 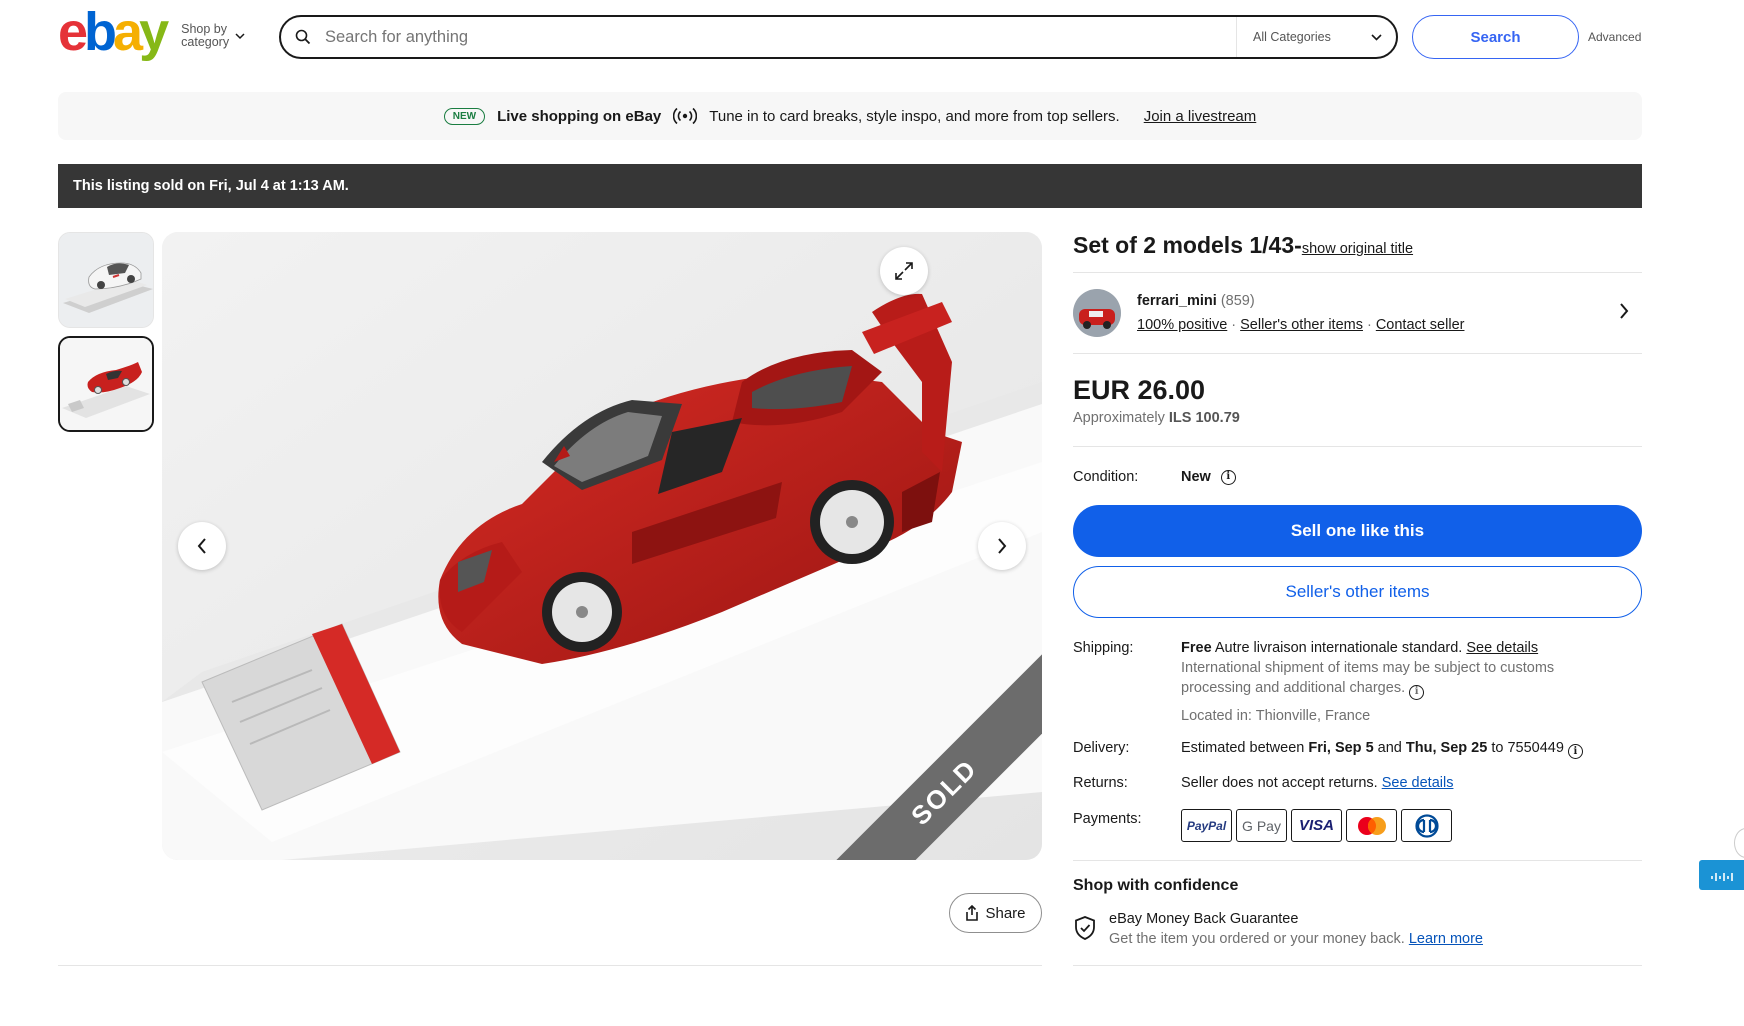 I want to click on promo-title: Live shopping on eBay, so click(x=579, y=116).